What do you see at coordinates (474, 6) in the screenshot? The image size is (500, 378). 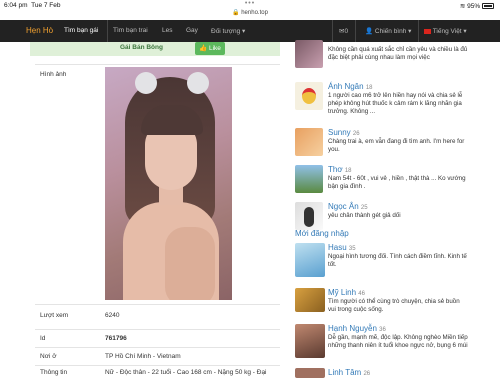 I see `battery-percent: 95%` at bounding box center [474, 6].